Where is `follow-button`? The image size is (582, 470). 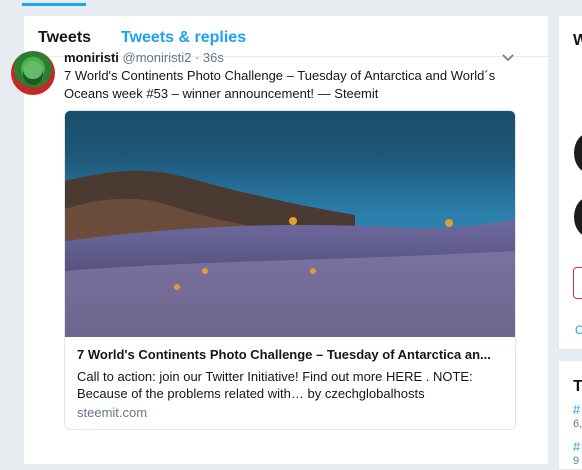
follow-button is located at coordinates (577, 283).